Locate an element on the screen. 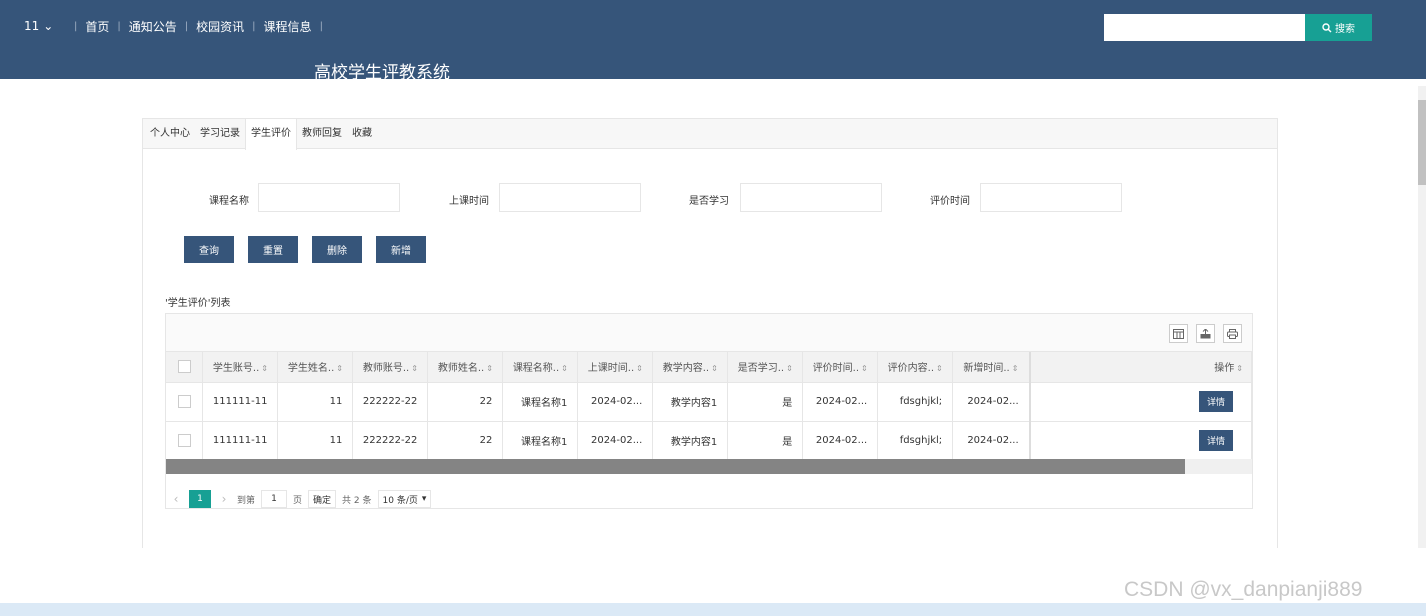 The width and height of the screenshot is (1426, 616). column-label: 教师姓名.. is located at coordinates (461, 369).